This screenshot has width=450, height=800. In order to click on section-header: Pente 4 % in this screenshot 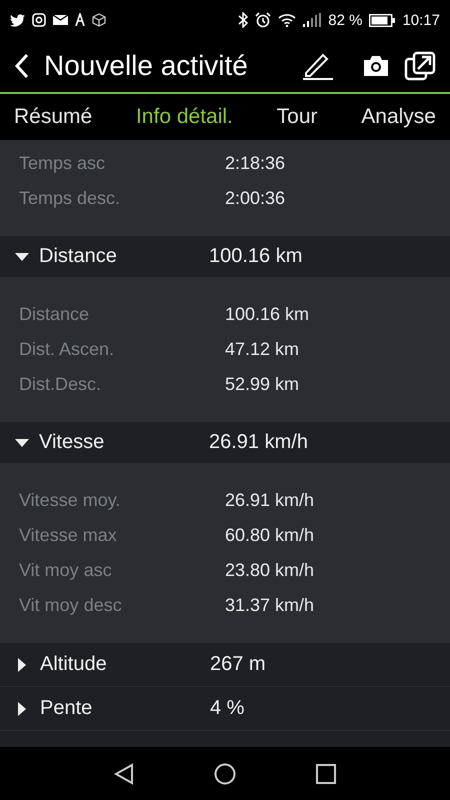, I will do `click(225, 709)`.